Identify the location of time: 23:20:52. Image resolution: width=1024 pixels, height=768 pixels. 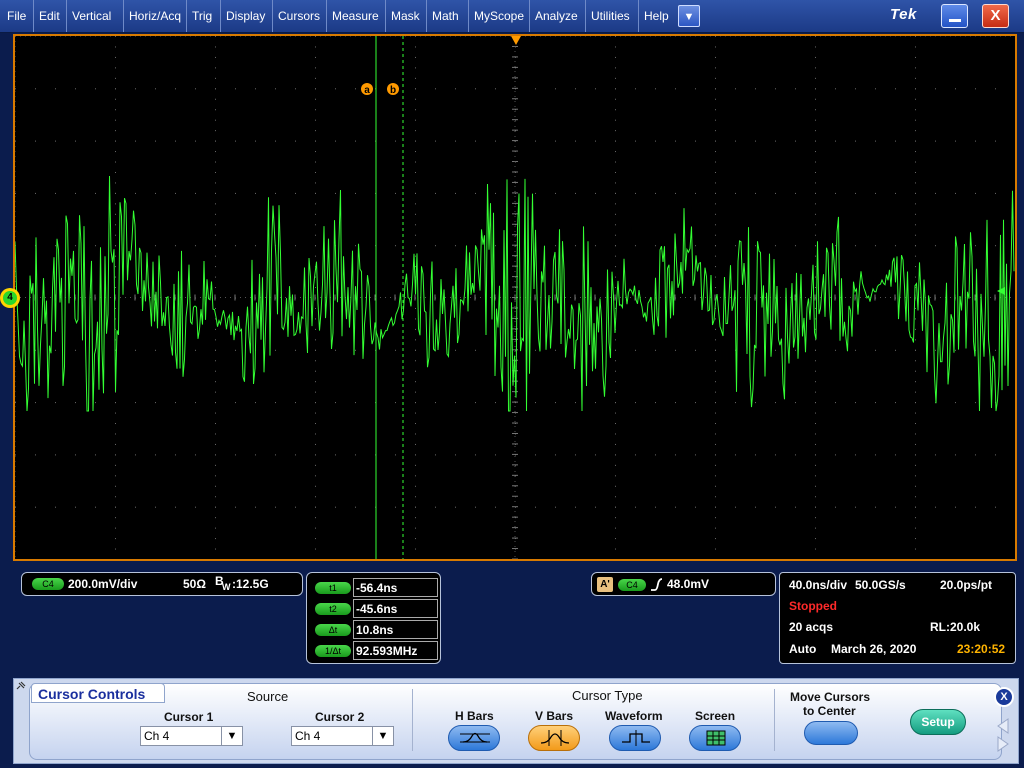
(981, 649).